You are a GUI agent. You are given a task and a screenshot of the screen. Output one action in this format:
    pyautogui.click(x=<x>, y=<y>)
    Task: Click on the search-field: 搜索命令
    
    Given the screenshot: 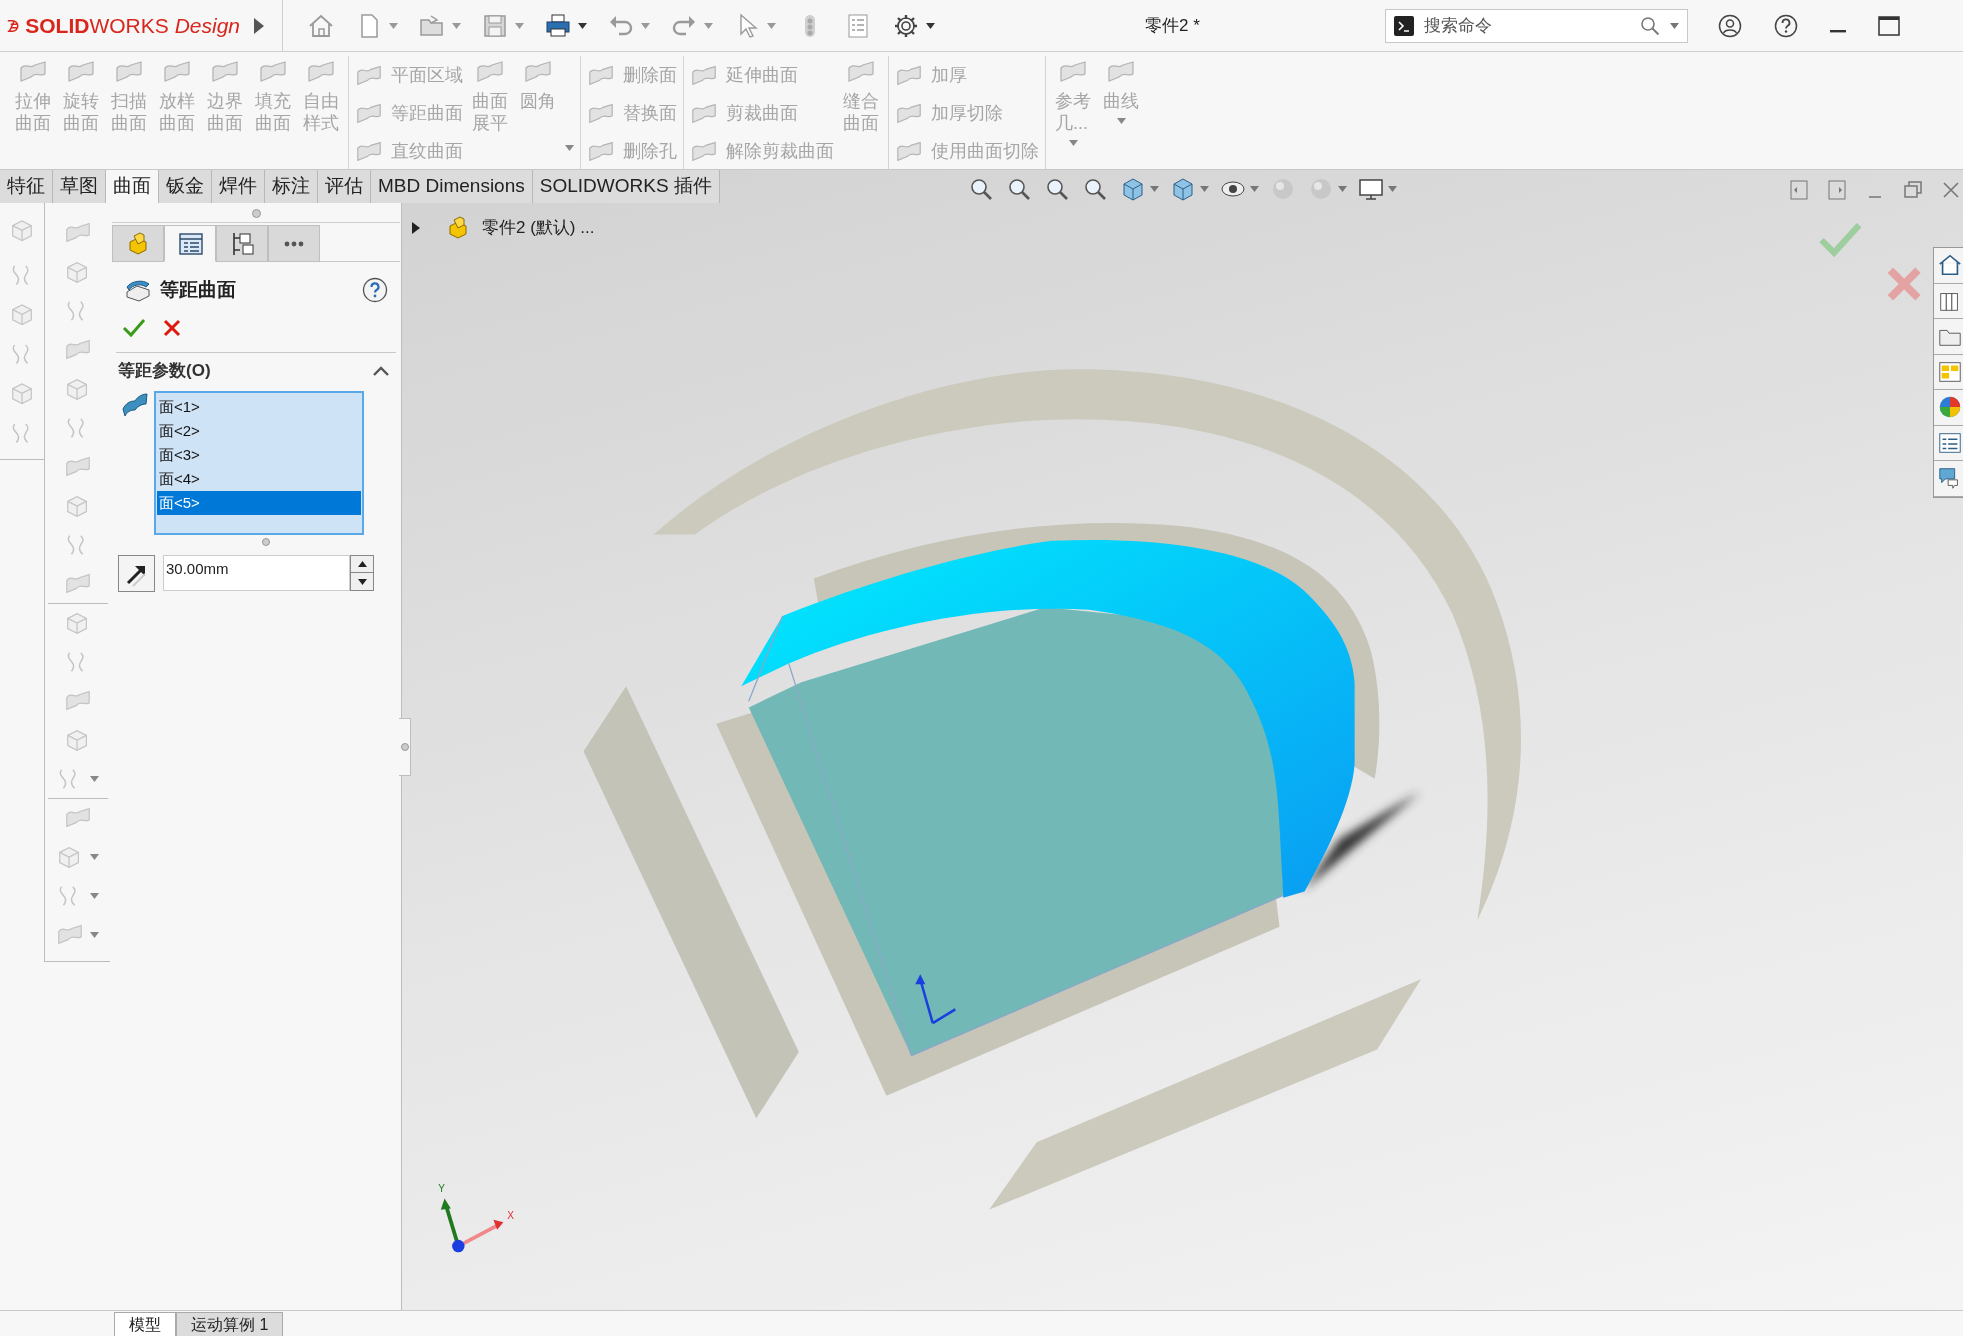 What is the action you would take?
    pyautogui.click(x=1526, y=25)
    